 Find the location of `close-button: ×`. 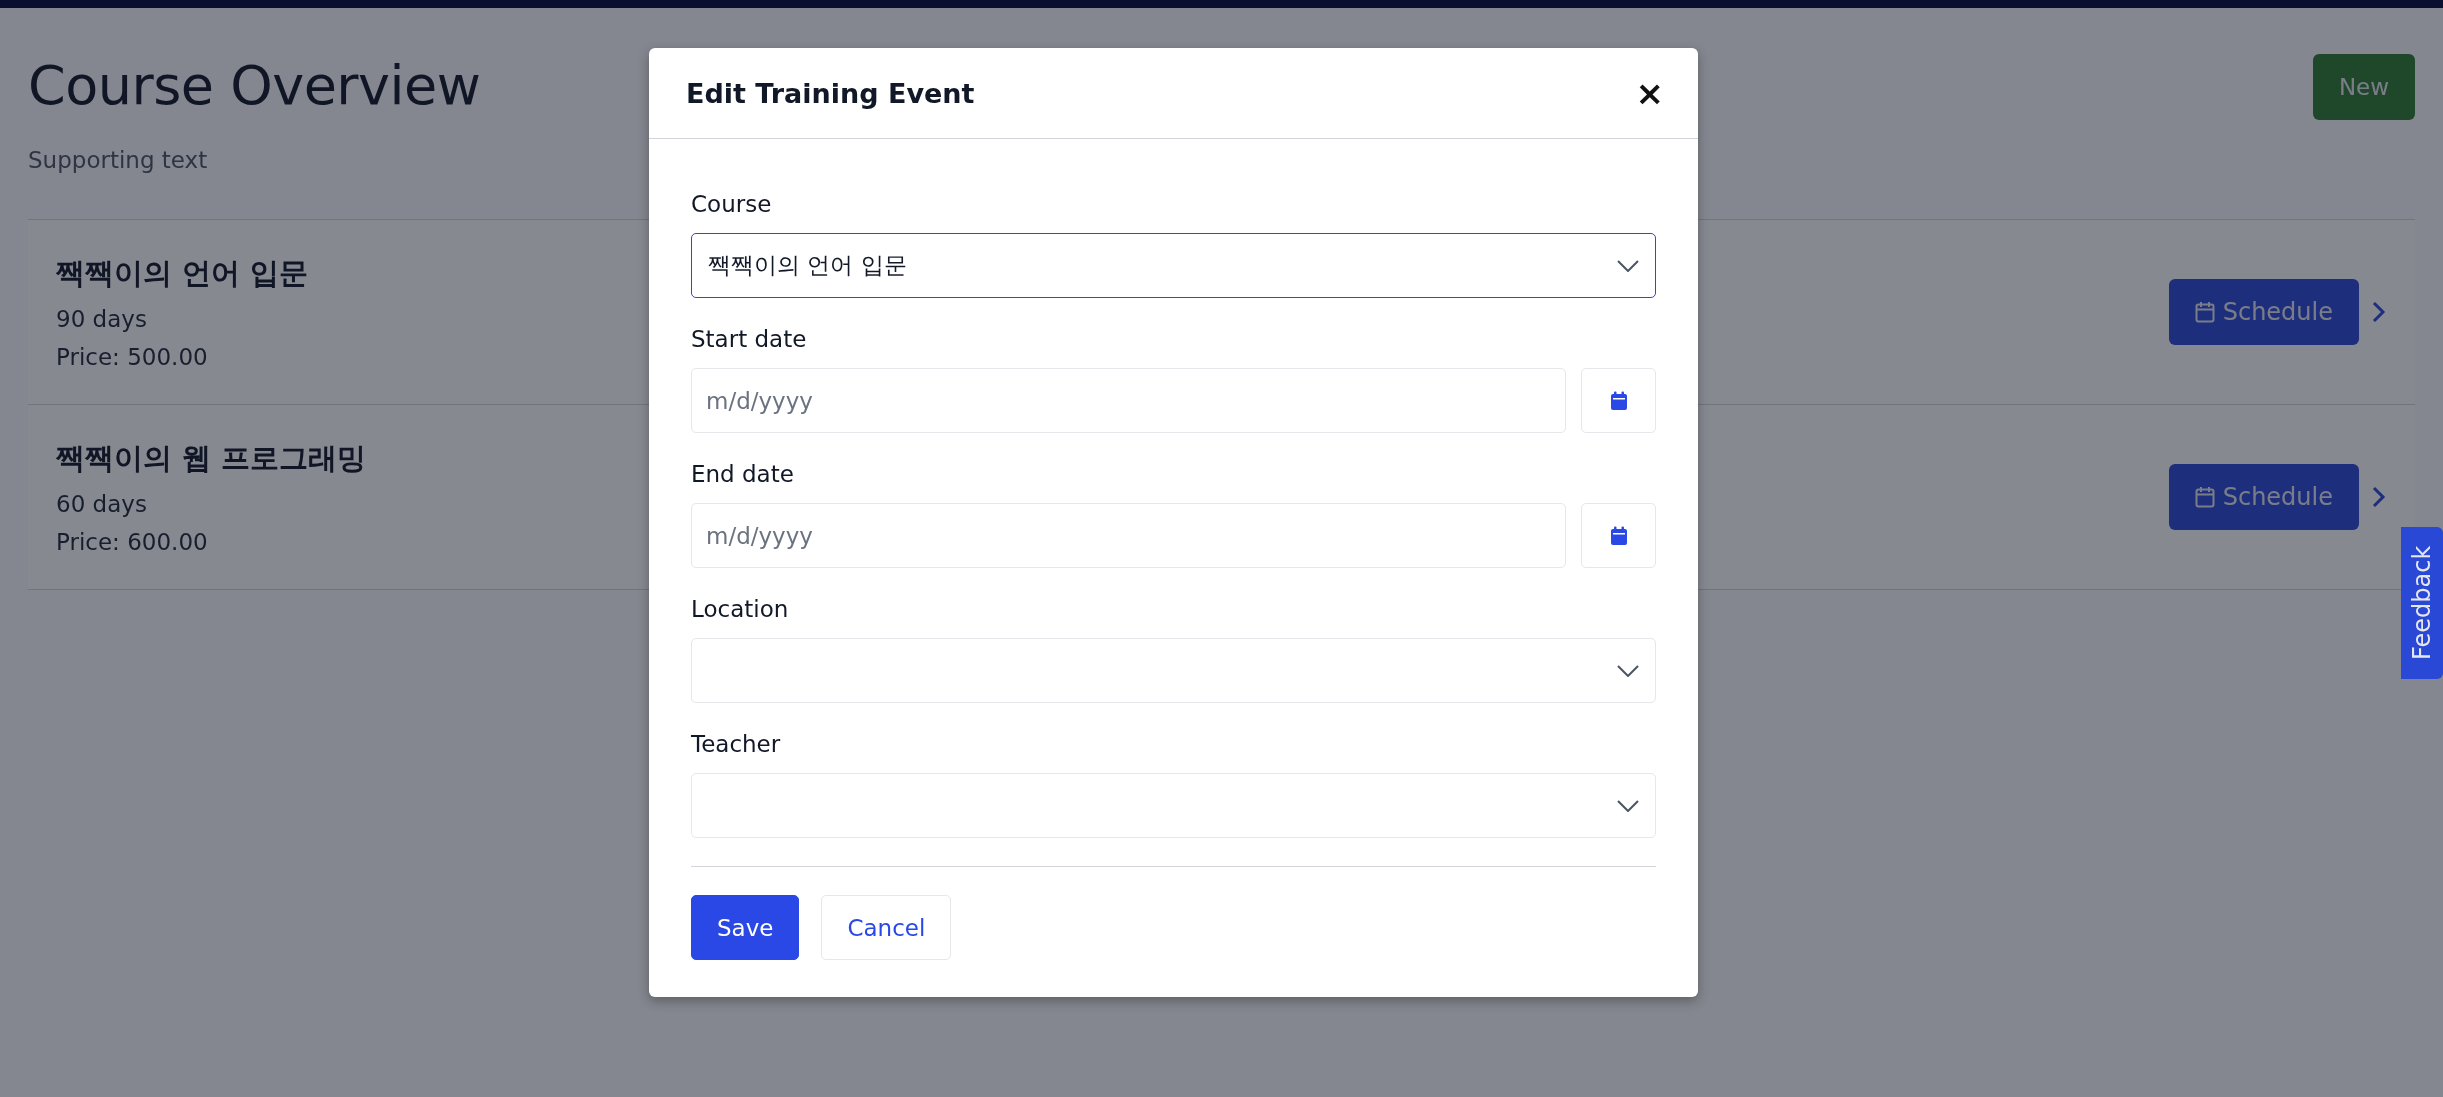

close-button: × is located at coordinates (1649, 93).